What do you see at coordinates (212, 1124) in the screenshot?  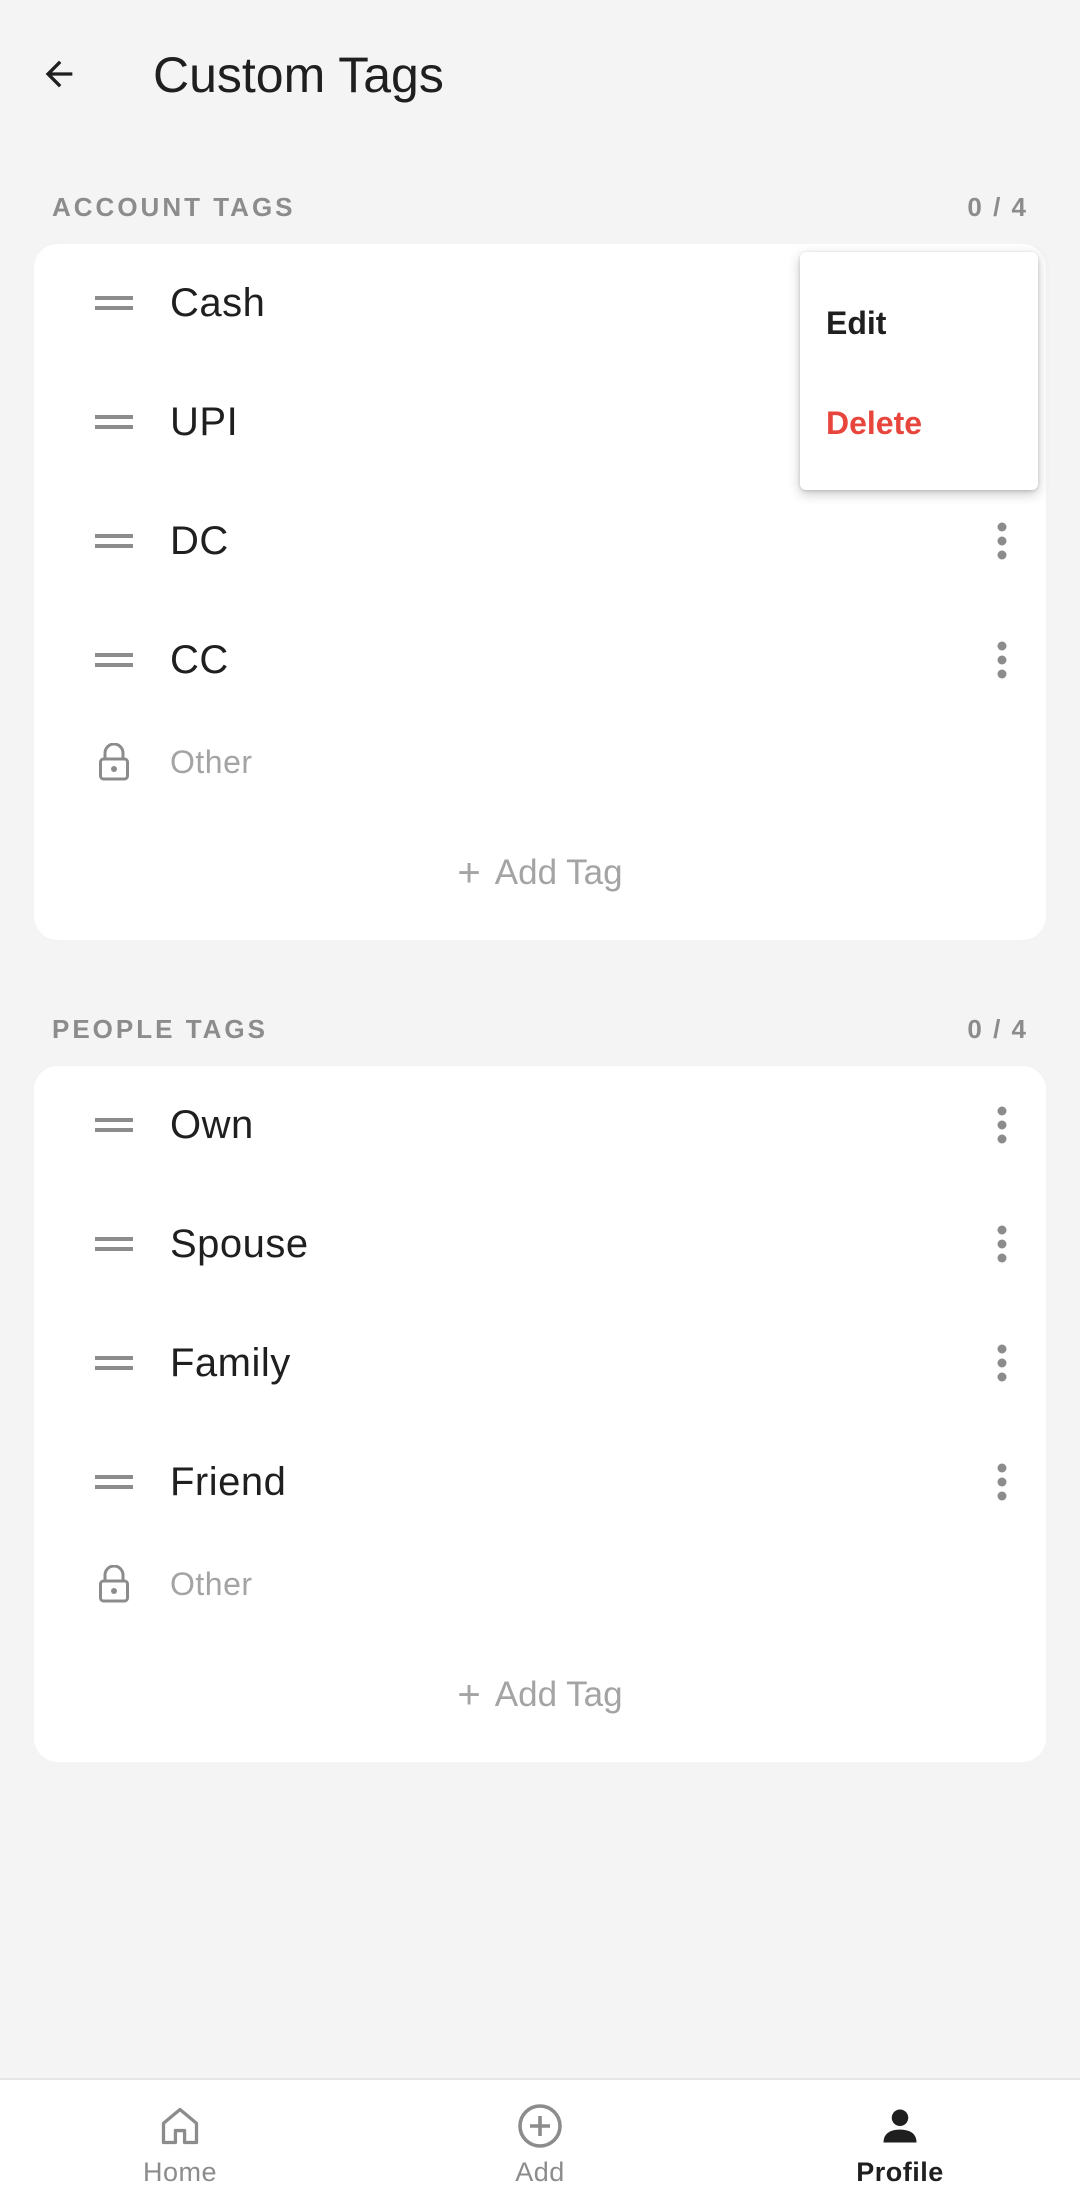 I see `tag-label: Own` at bounding box center [212, 1124].